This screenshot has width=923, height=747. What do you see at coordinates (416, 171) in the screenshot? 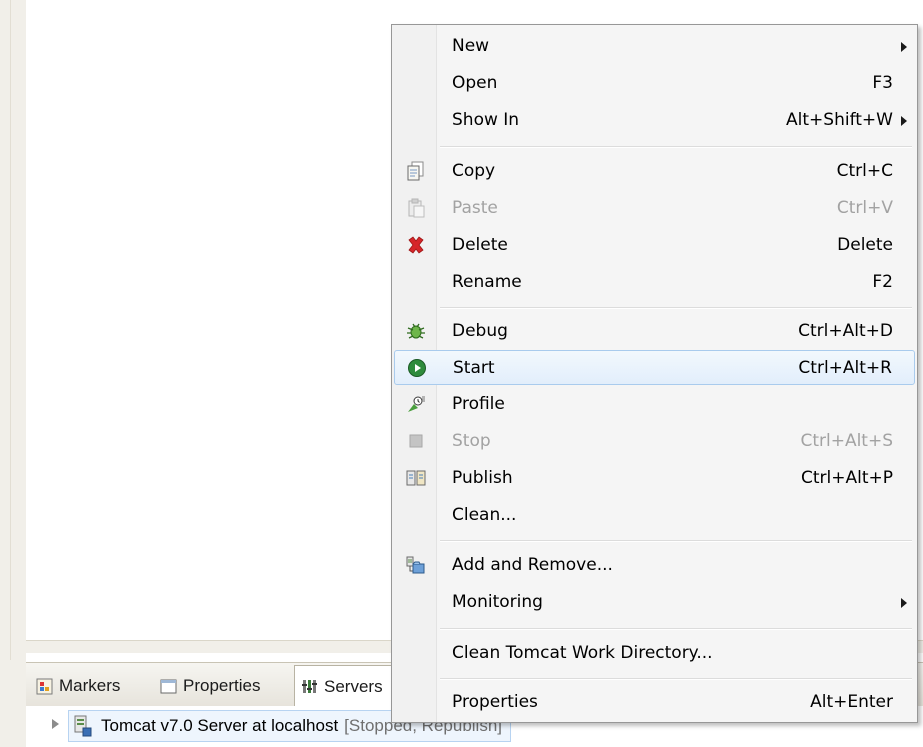
I see `copy-icon` at bounding box center [416, 171].